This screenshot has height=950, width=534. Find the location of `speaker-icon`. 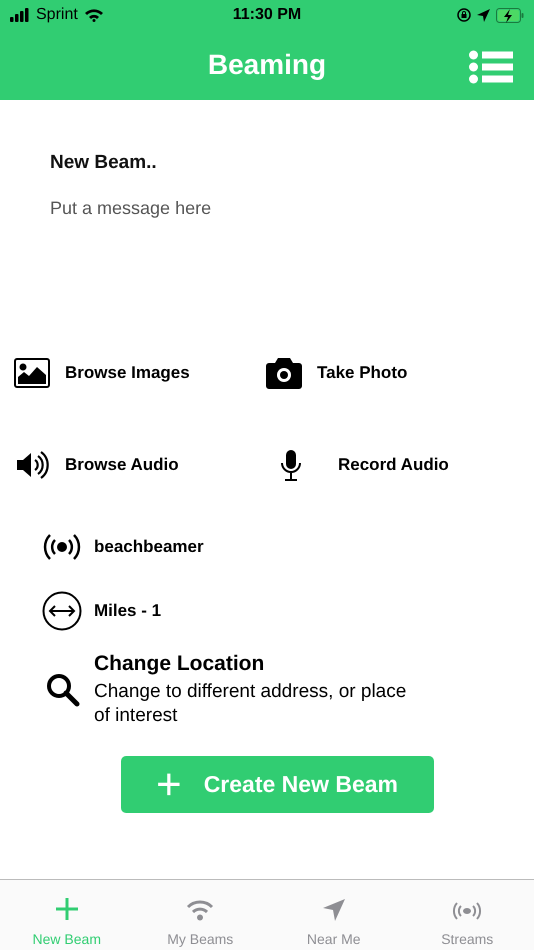

speaker-icon is located at coordinates (32, 465).